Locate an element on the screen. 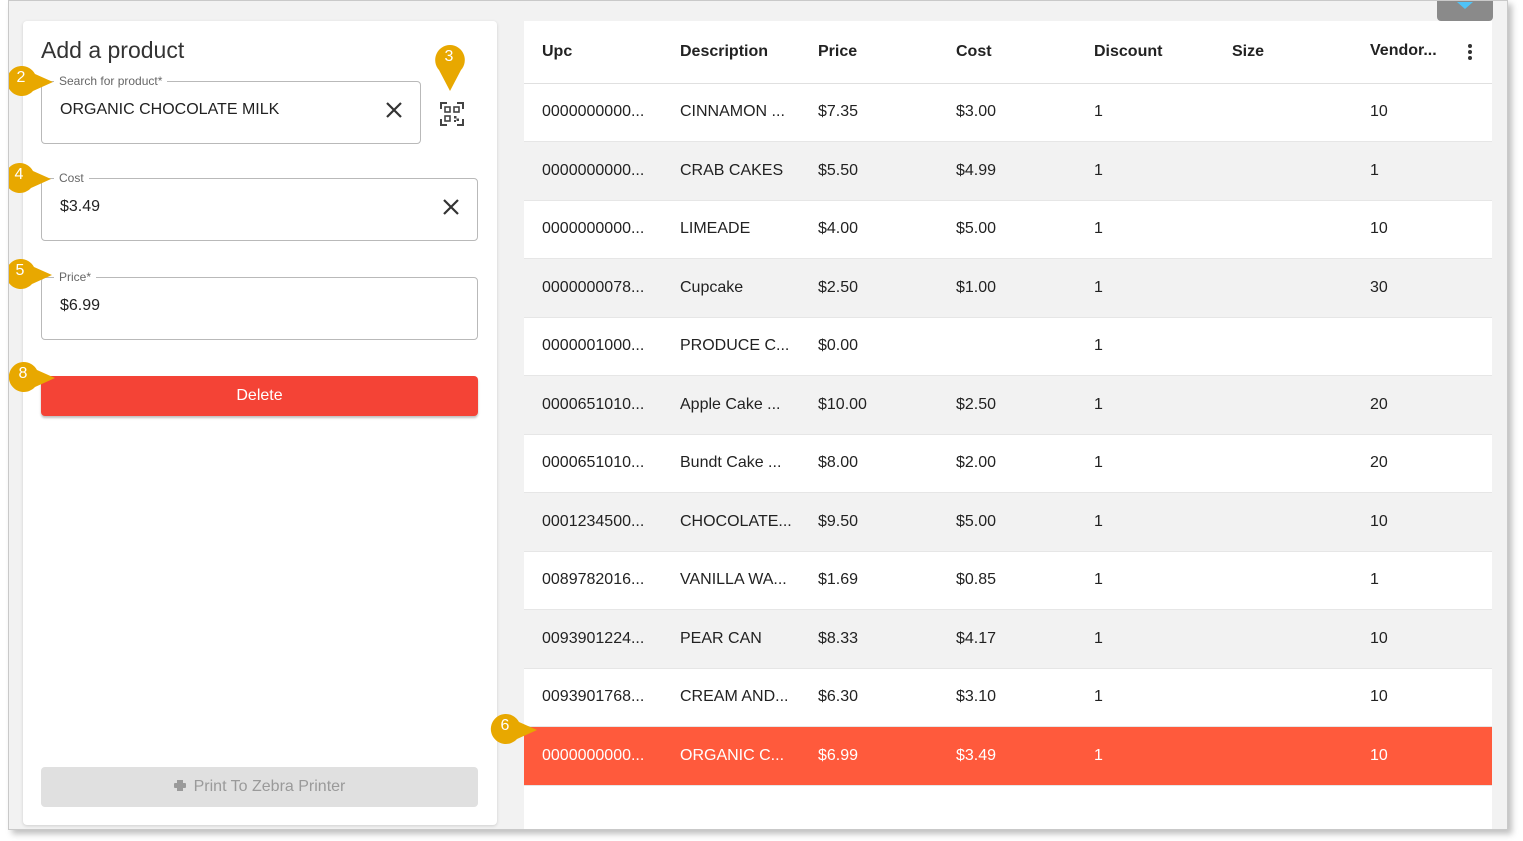  column-header-upc: Upc is located at coordinates (593, 52).